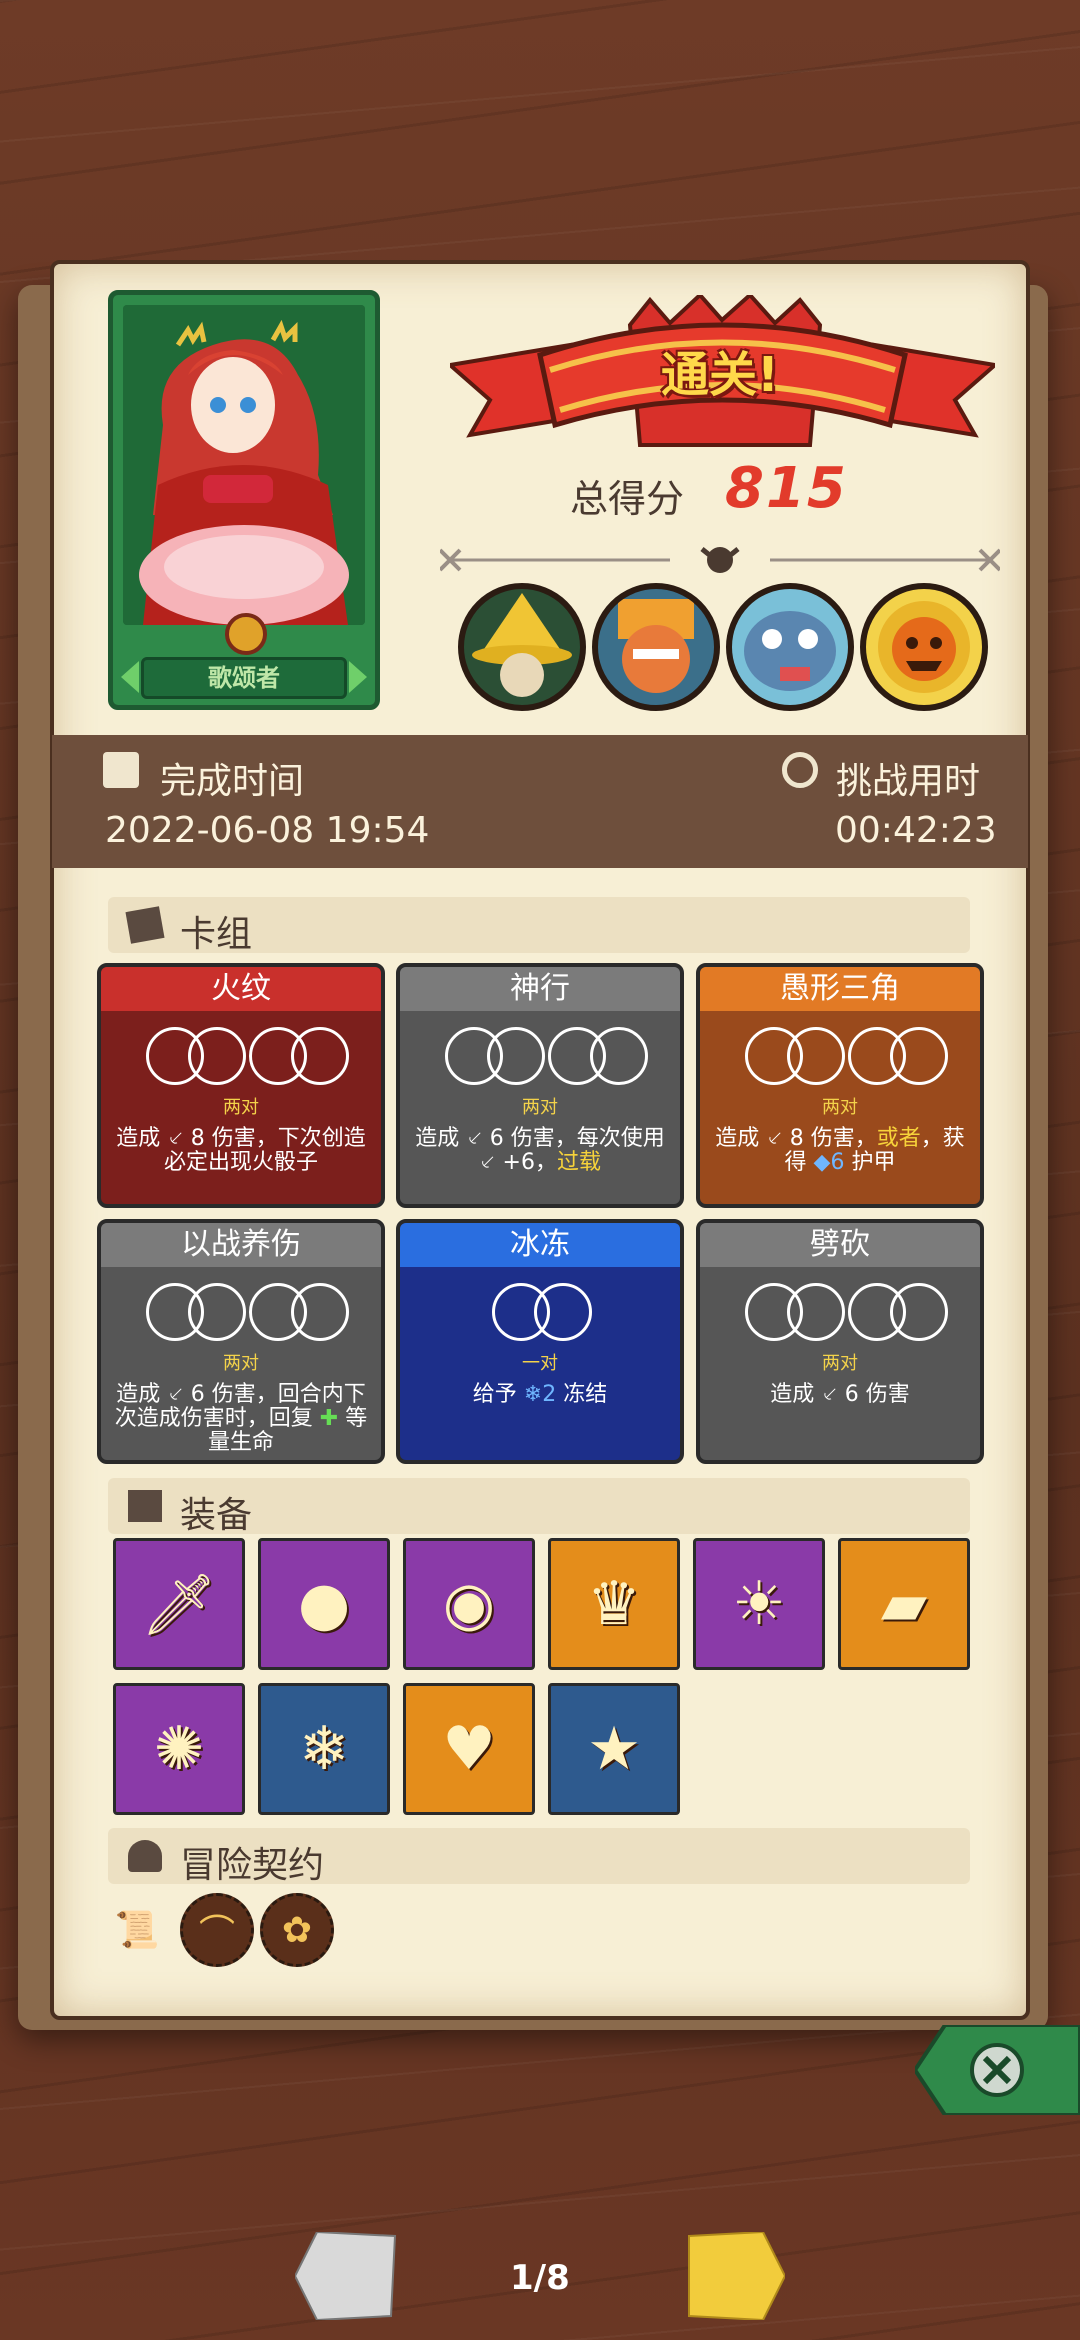 Image resolution: width=1080 pixels, height=2340 pixels. What do you see at coordinates (241, 1419) in the screenshot?
I see `card-description: 造成 ⸔ 6 伤害，回合内下次造成伤害时，回复 ✚ 等量生命` at bounding box center [241, 1419].